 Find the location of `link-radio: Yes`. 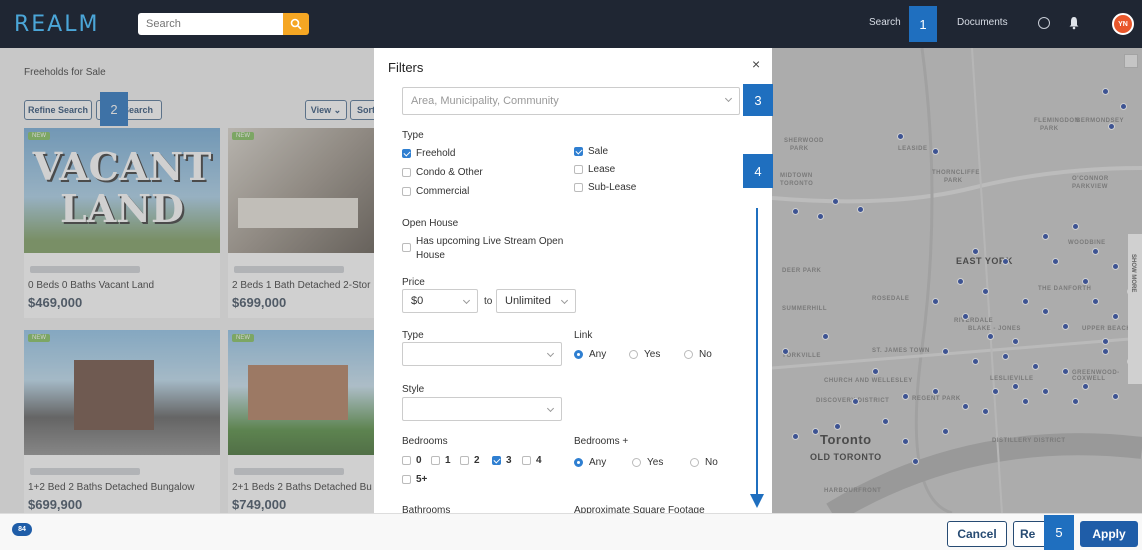

link-radio: Yes is located at coordinates (644, 354).